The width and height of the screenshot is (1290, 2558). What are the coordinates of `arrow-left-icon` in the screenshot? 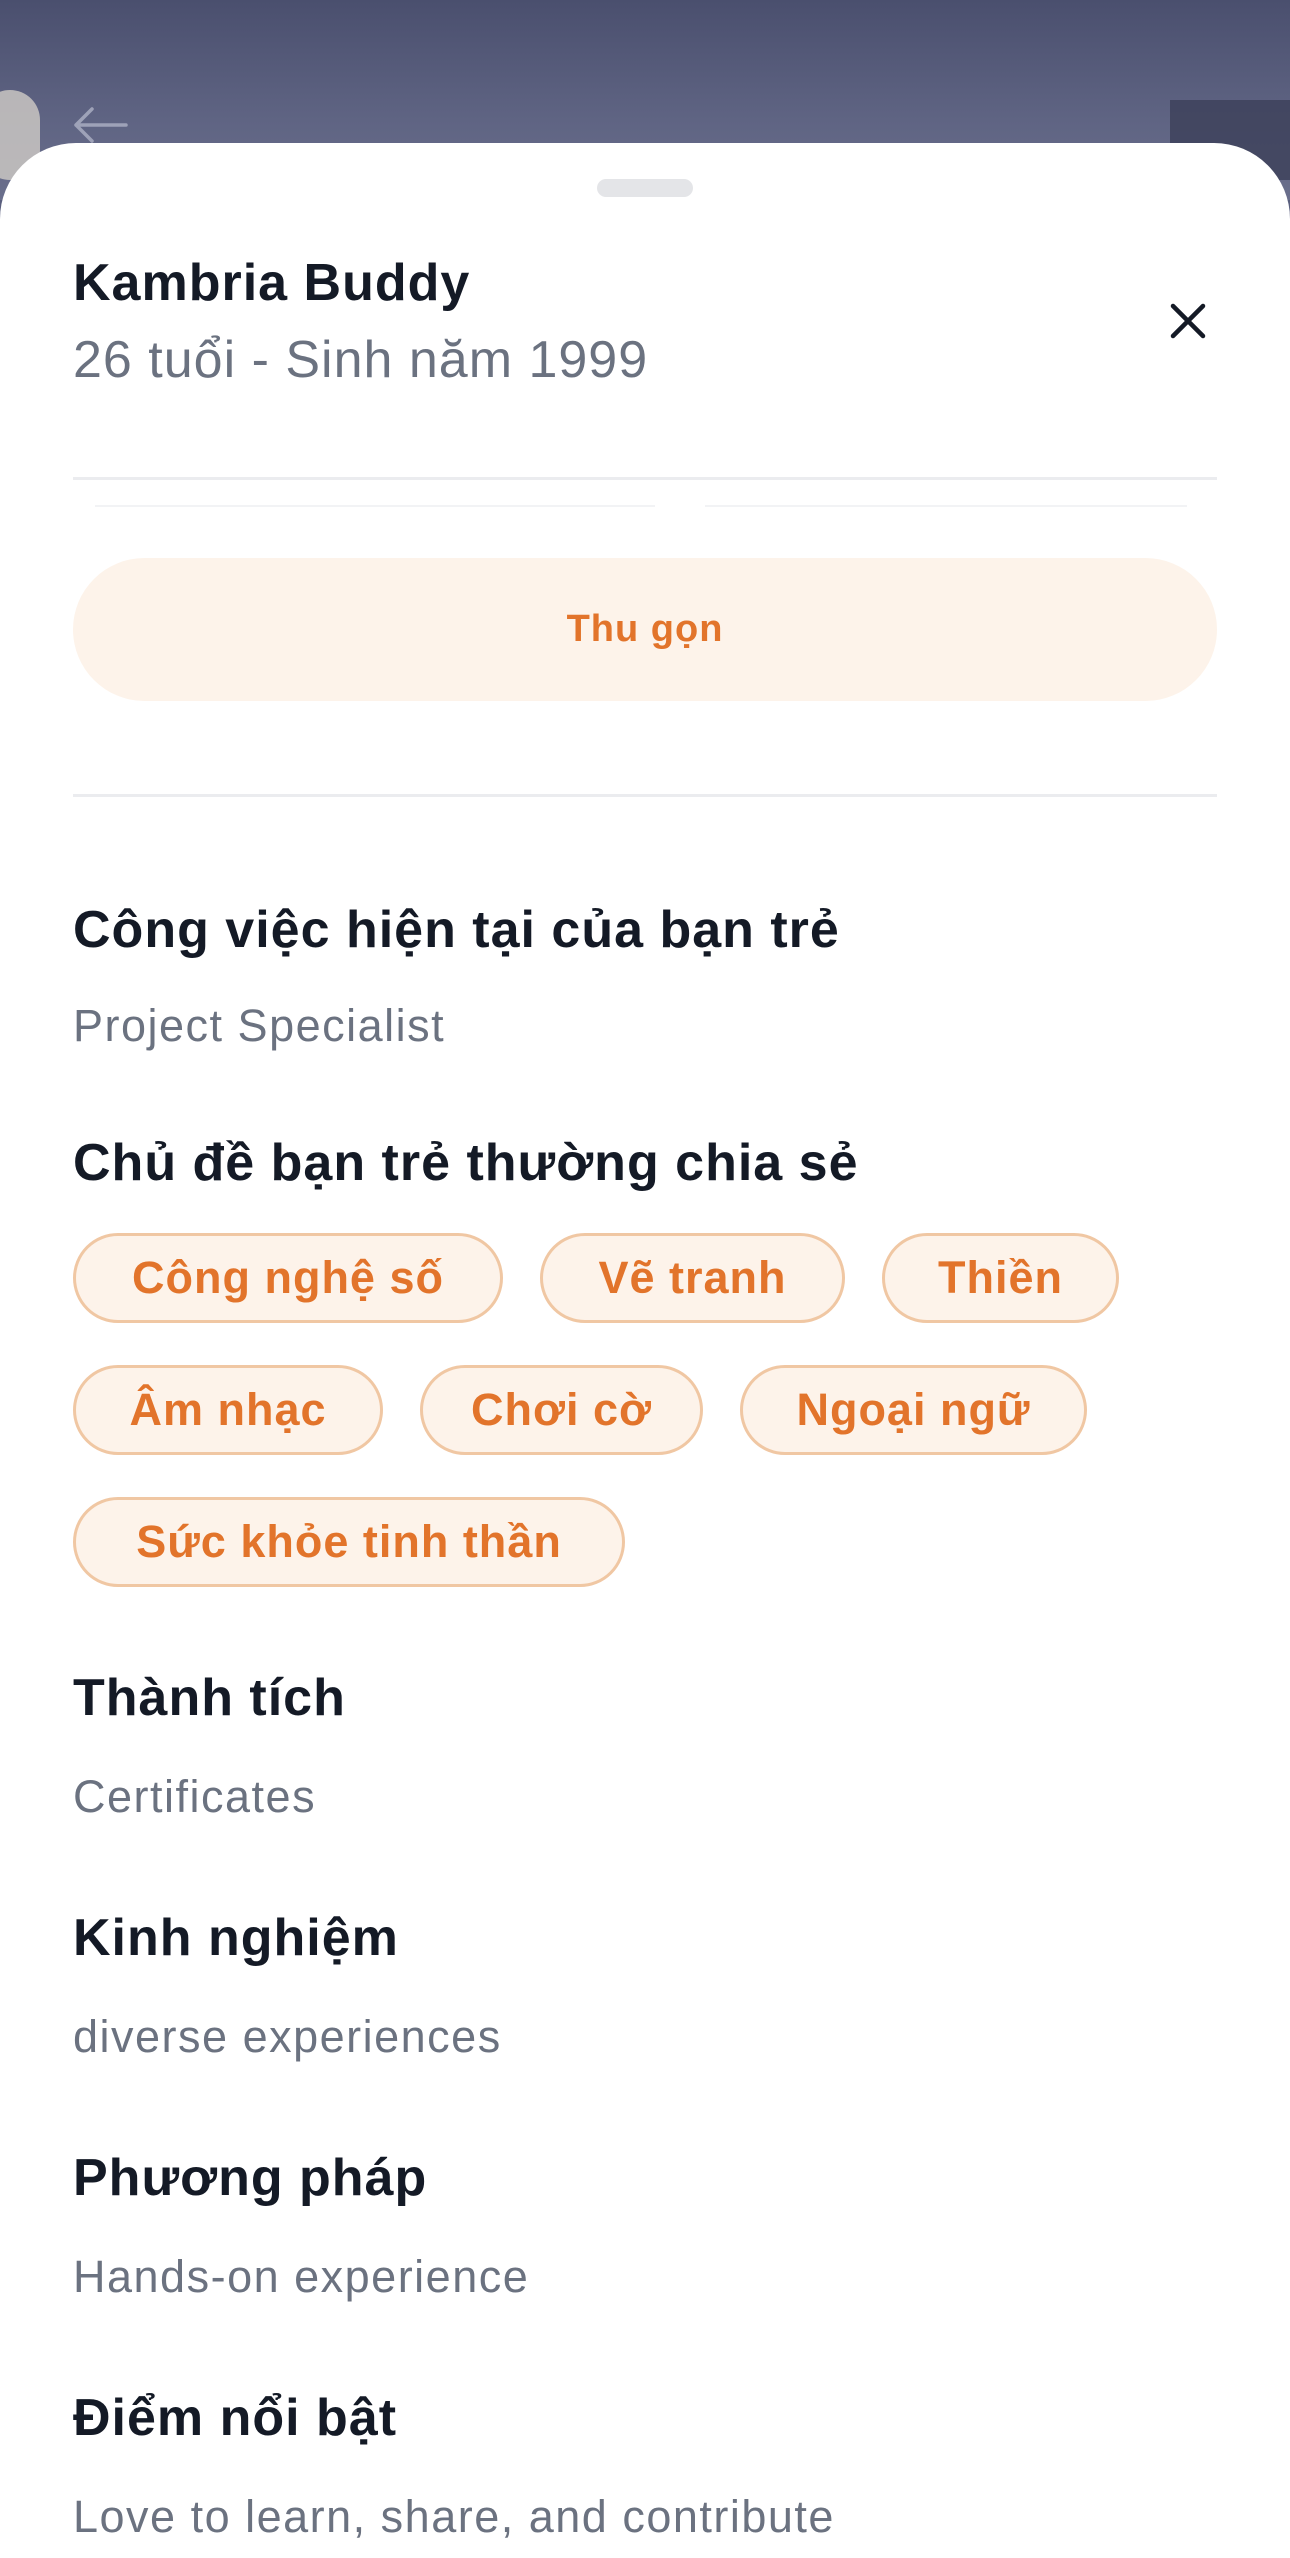 It's located at (101, 125).